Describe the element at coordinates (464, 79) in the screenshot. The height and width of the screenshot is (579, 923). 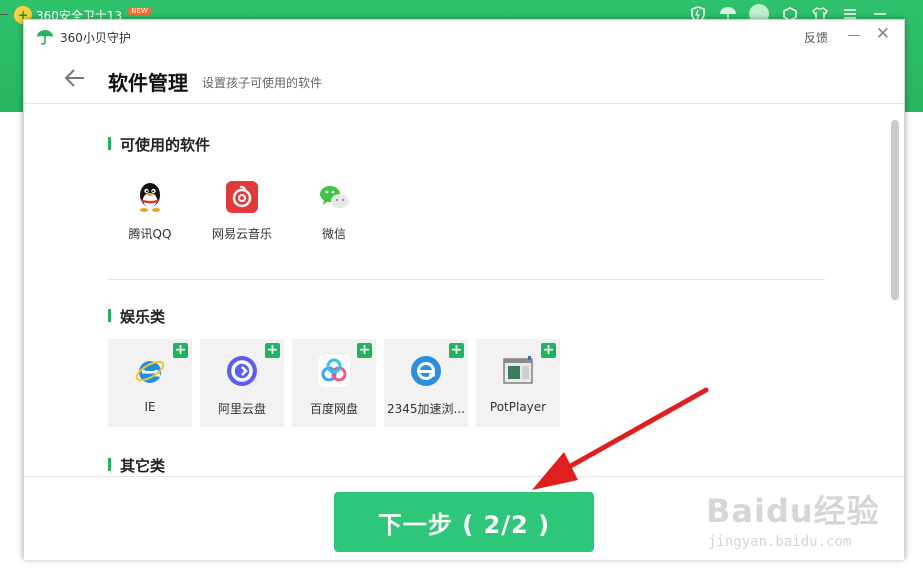
I see `page-header: 软件管理 设置孩子可使用的软件` at that location.